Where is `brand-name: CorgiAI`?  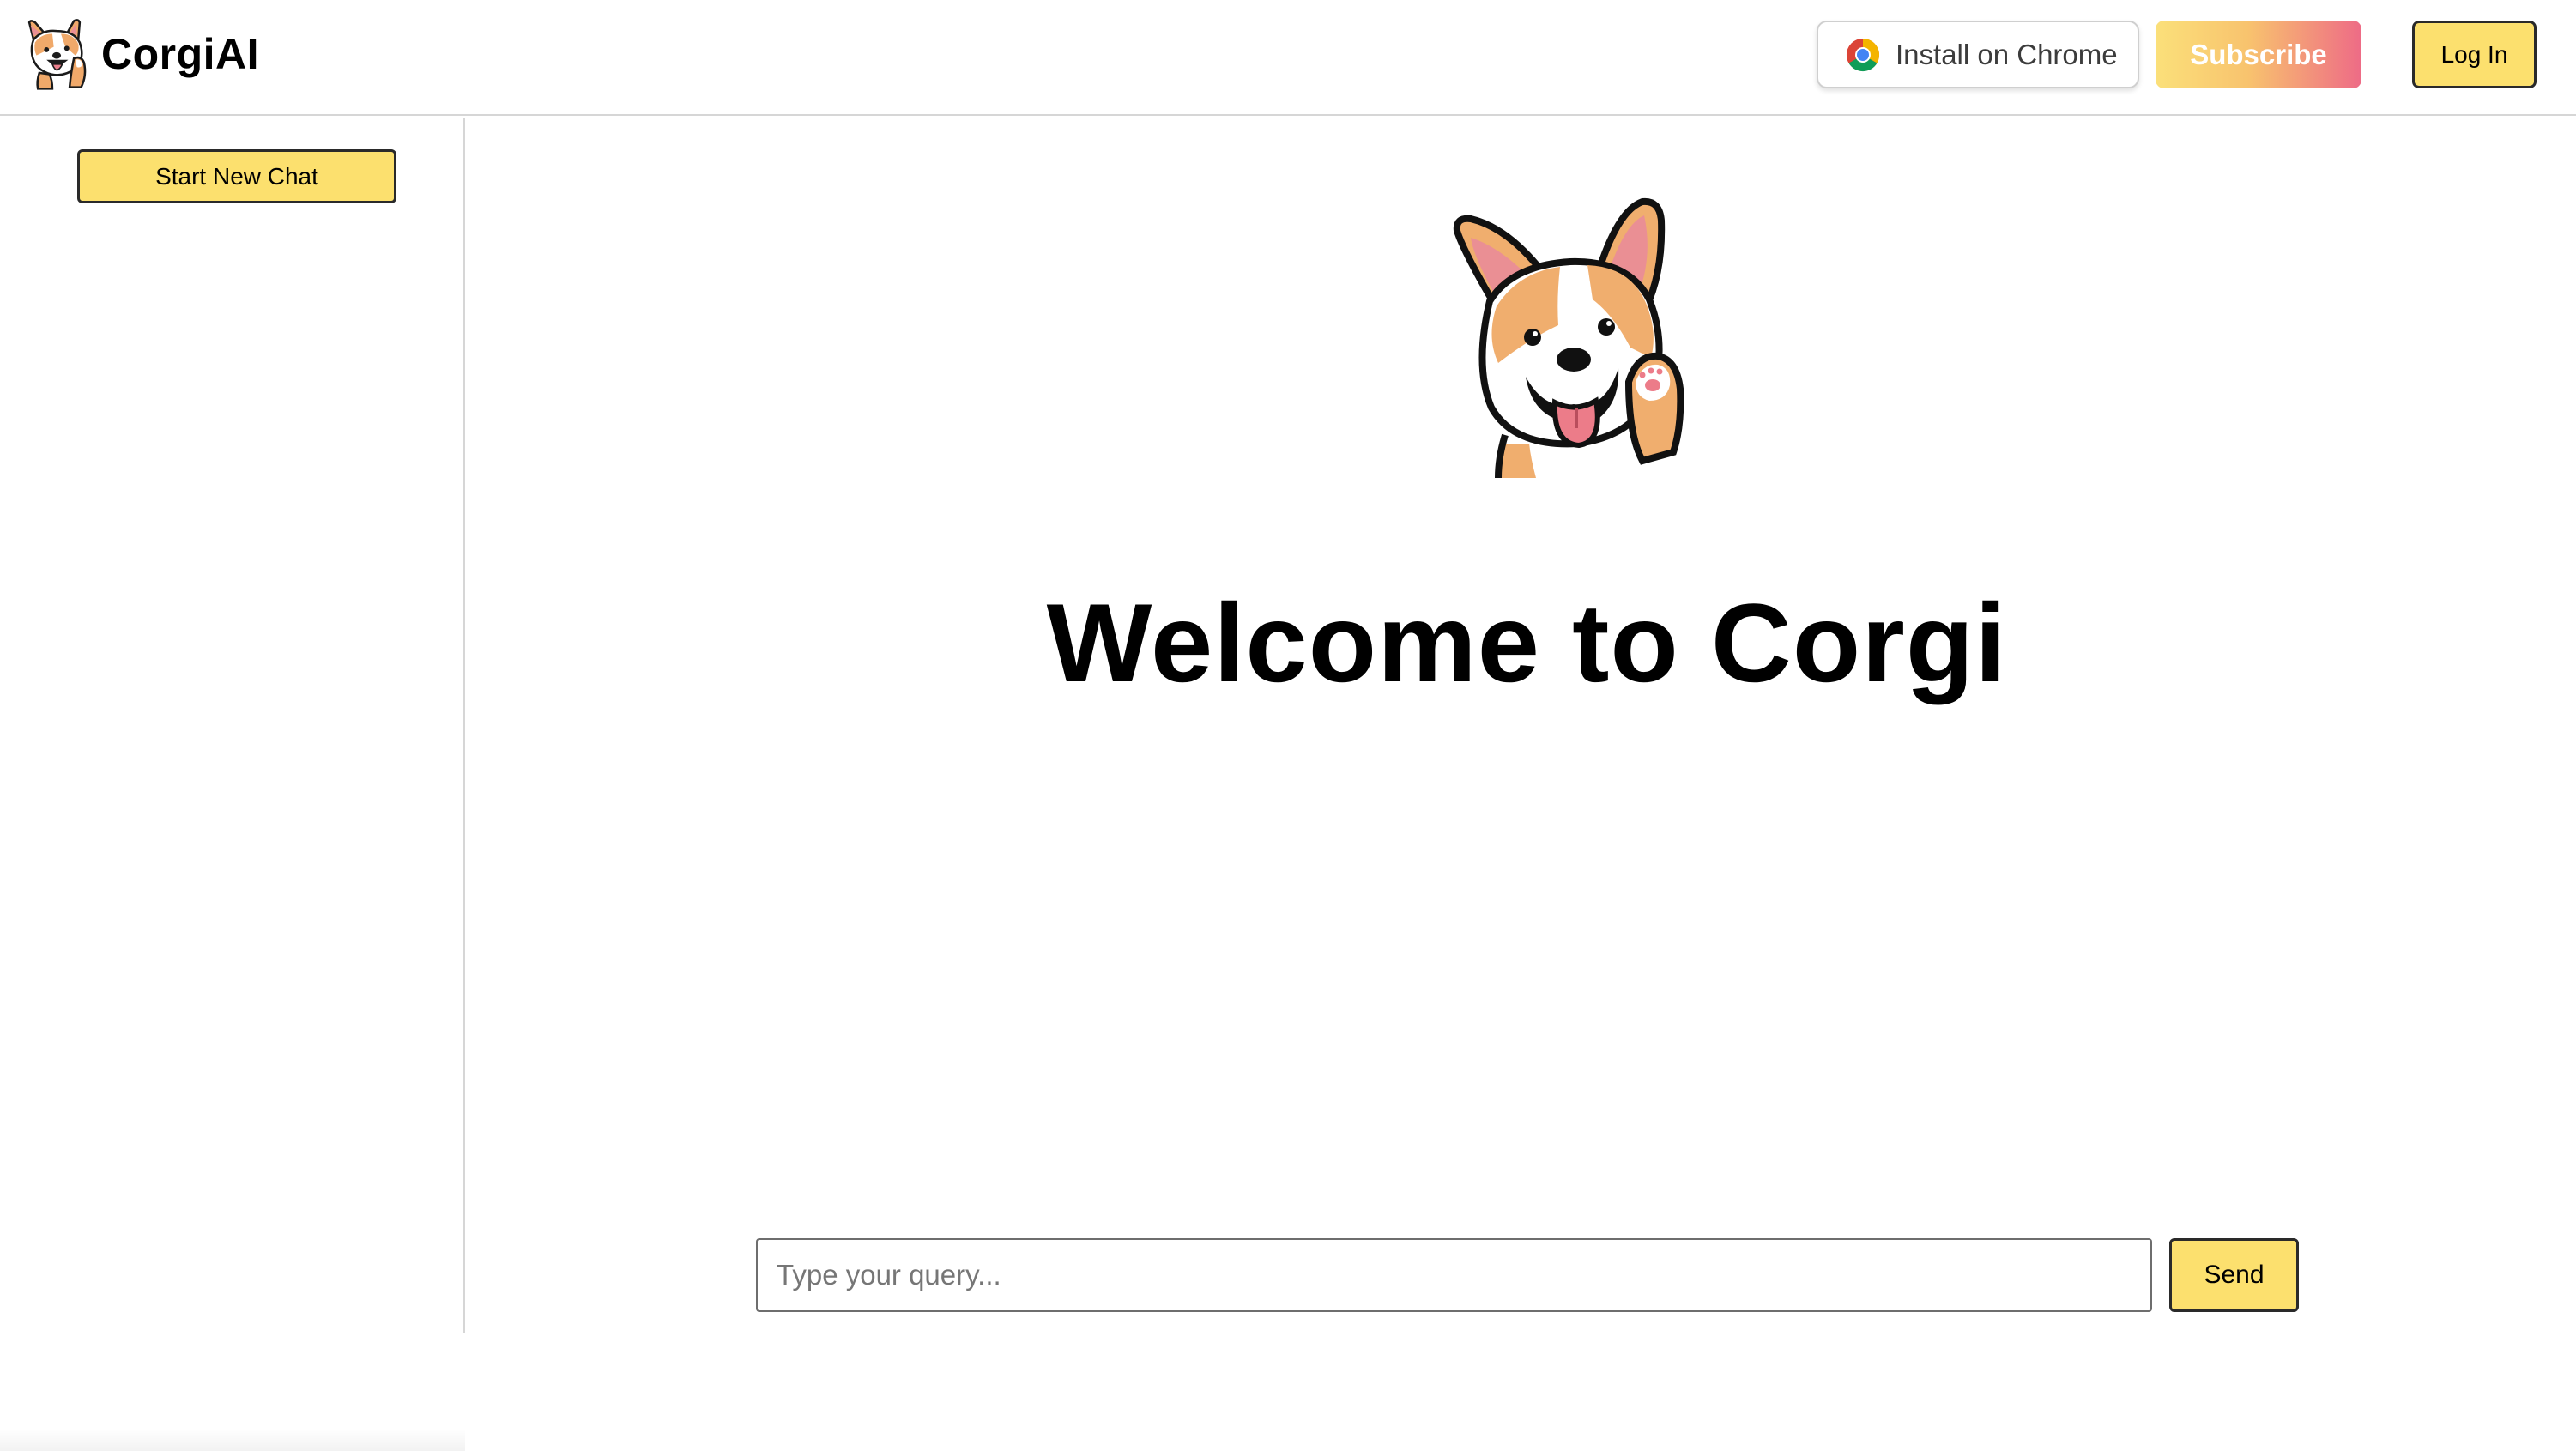
brand-name: CorgiAI is located at coordinates (180, 54).